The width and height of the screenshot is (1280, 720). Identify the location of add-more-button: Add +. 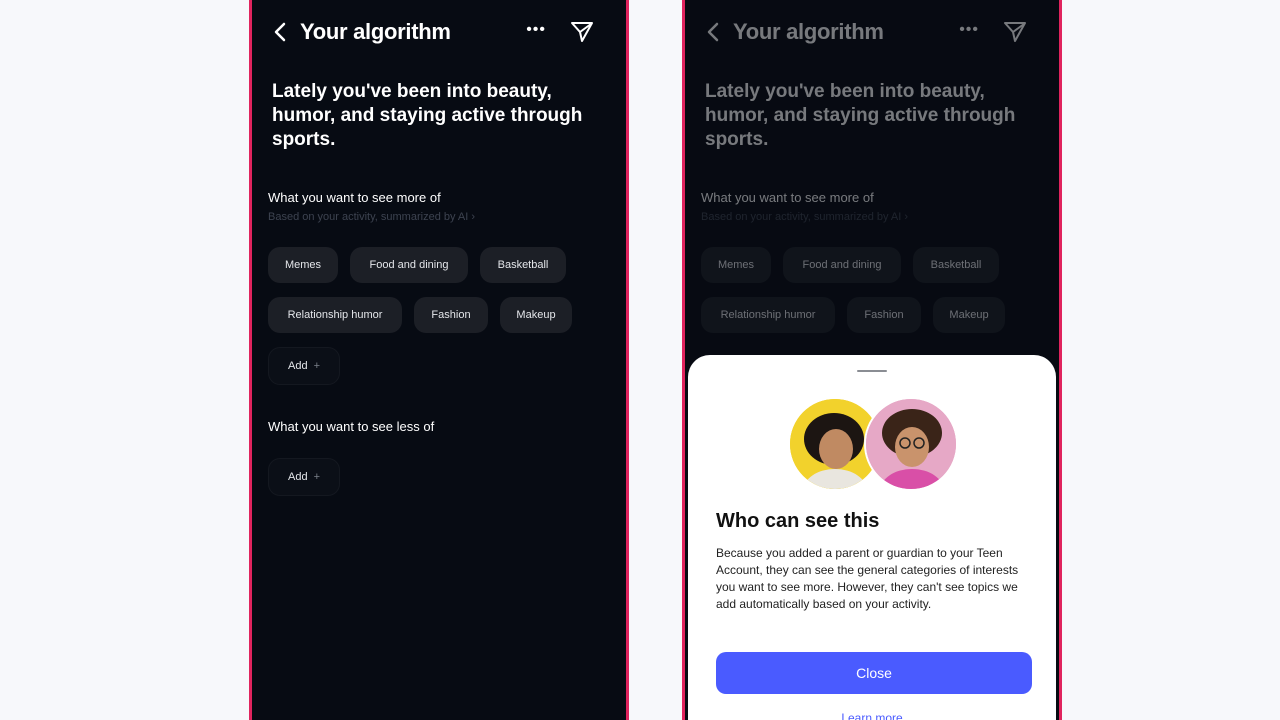
(304, 366).